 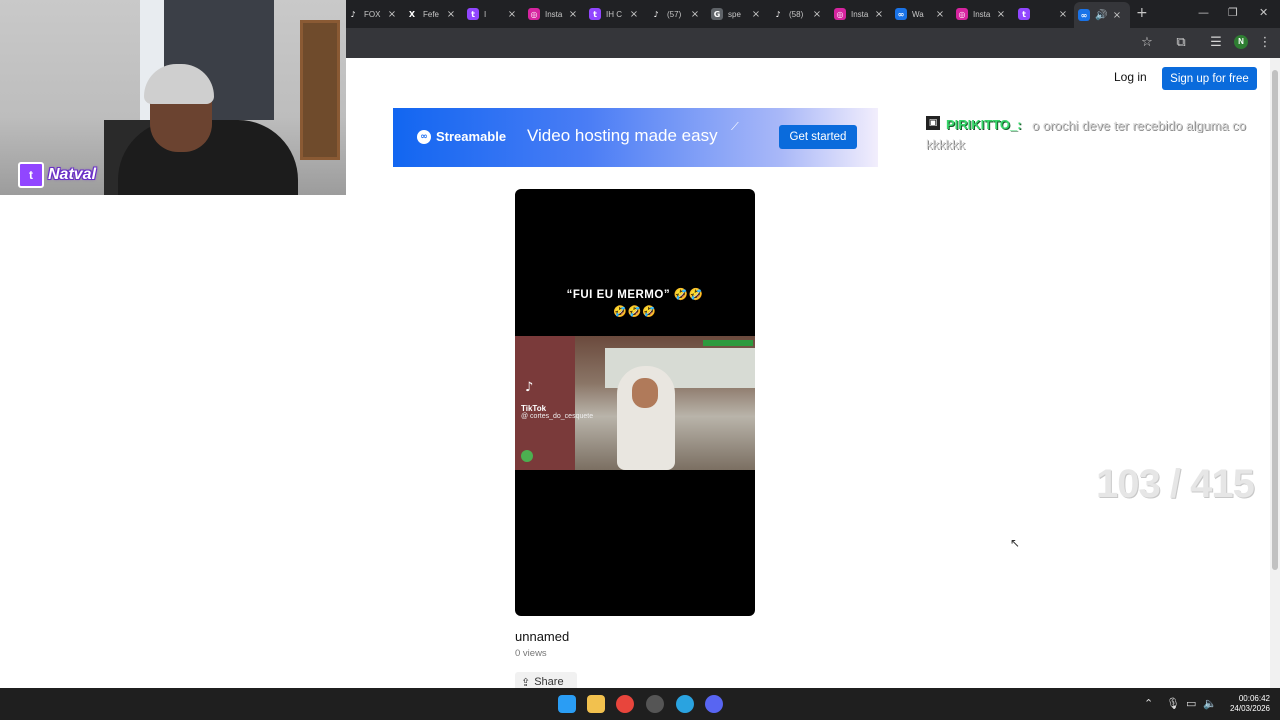 I want to click on tab-7: G spe ×, so click(x=736, y=14).